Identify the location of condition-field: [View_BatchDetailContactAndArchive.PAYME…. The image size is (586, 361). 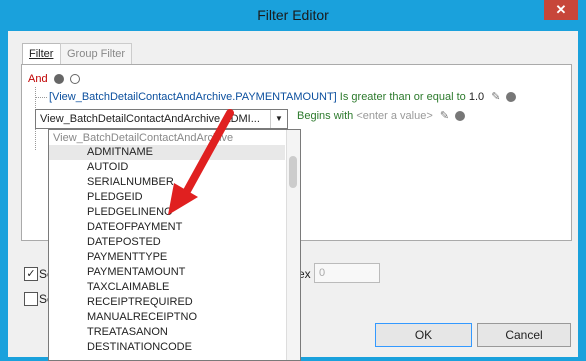
(193, 97).